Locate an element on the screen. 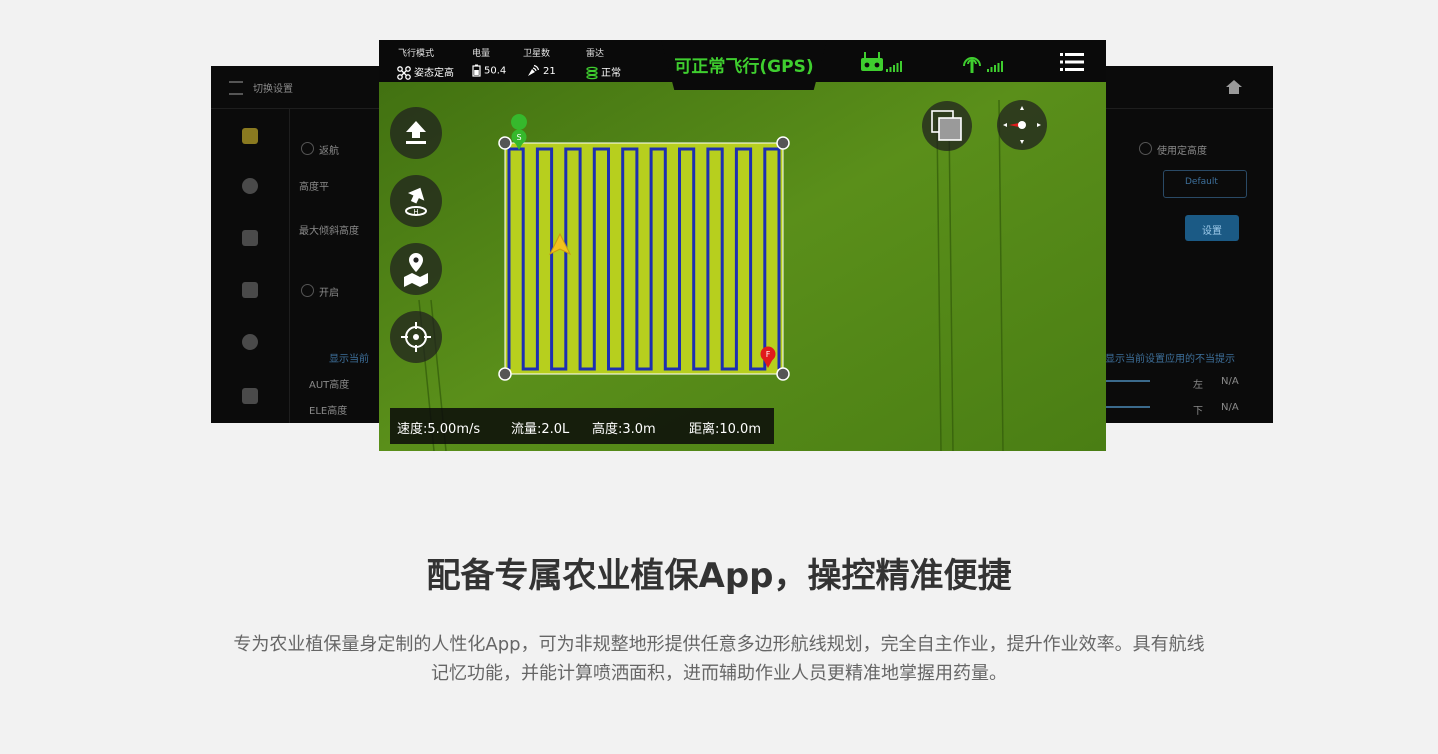 This screenshot has height=754, width=1438. layers-button is located at coordinates (947, 126).